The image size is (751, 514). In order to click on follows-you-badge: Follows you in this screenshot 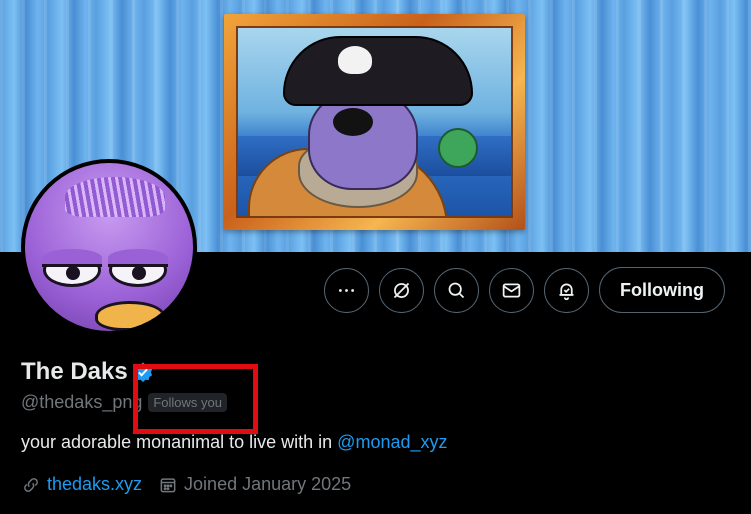, I will do `click(187, 402)`.